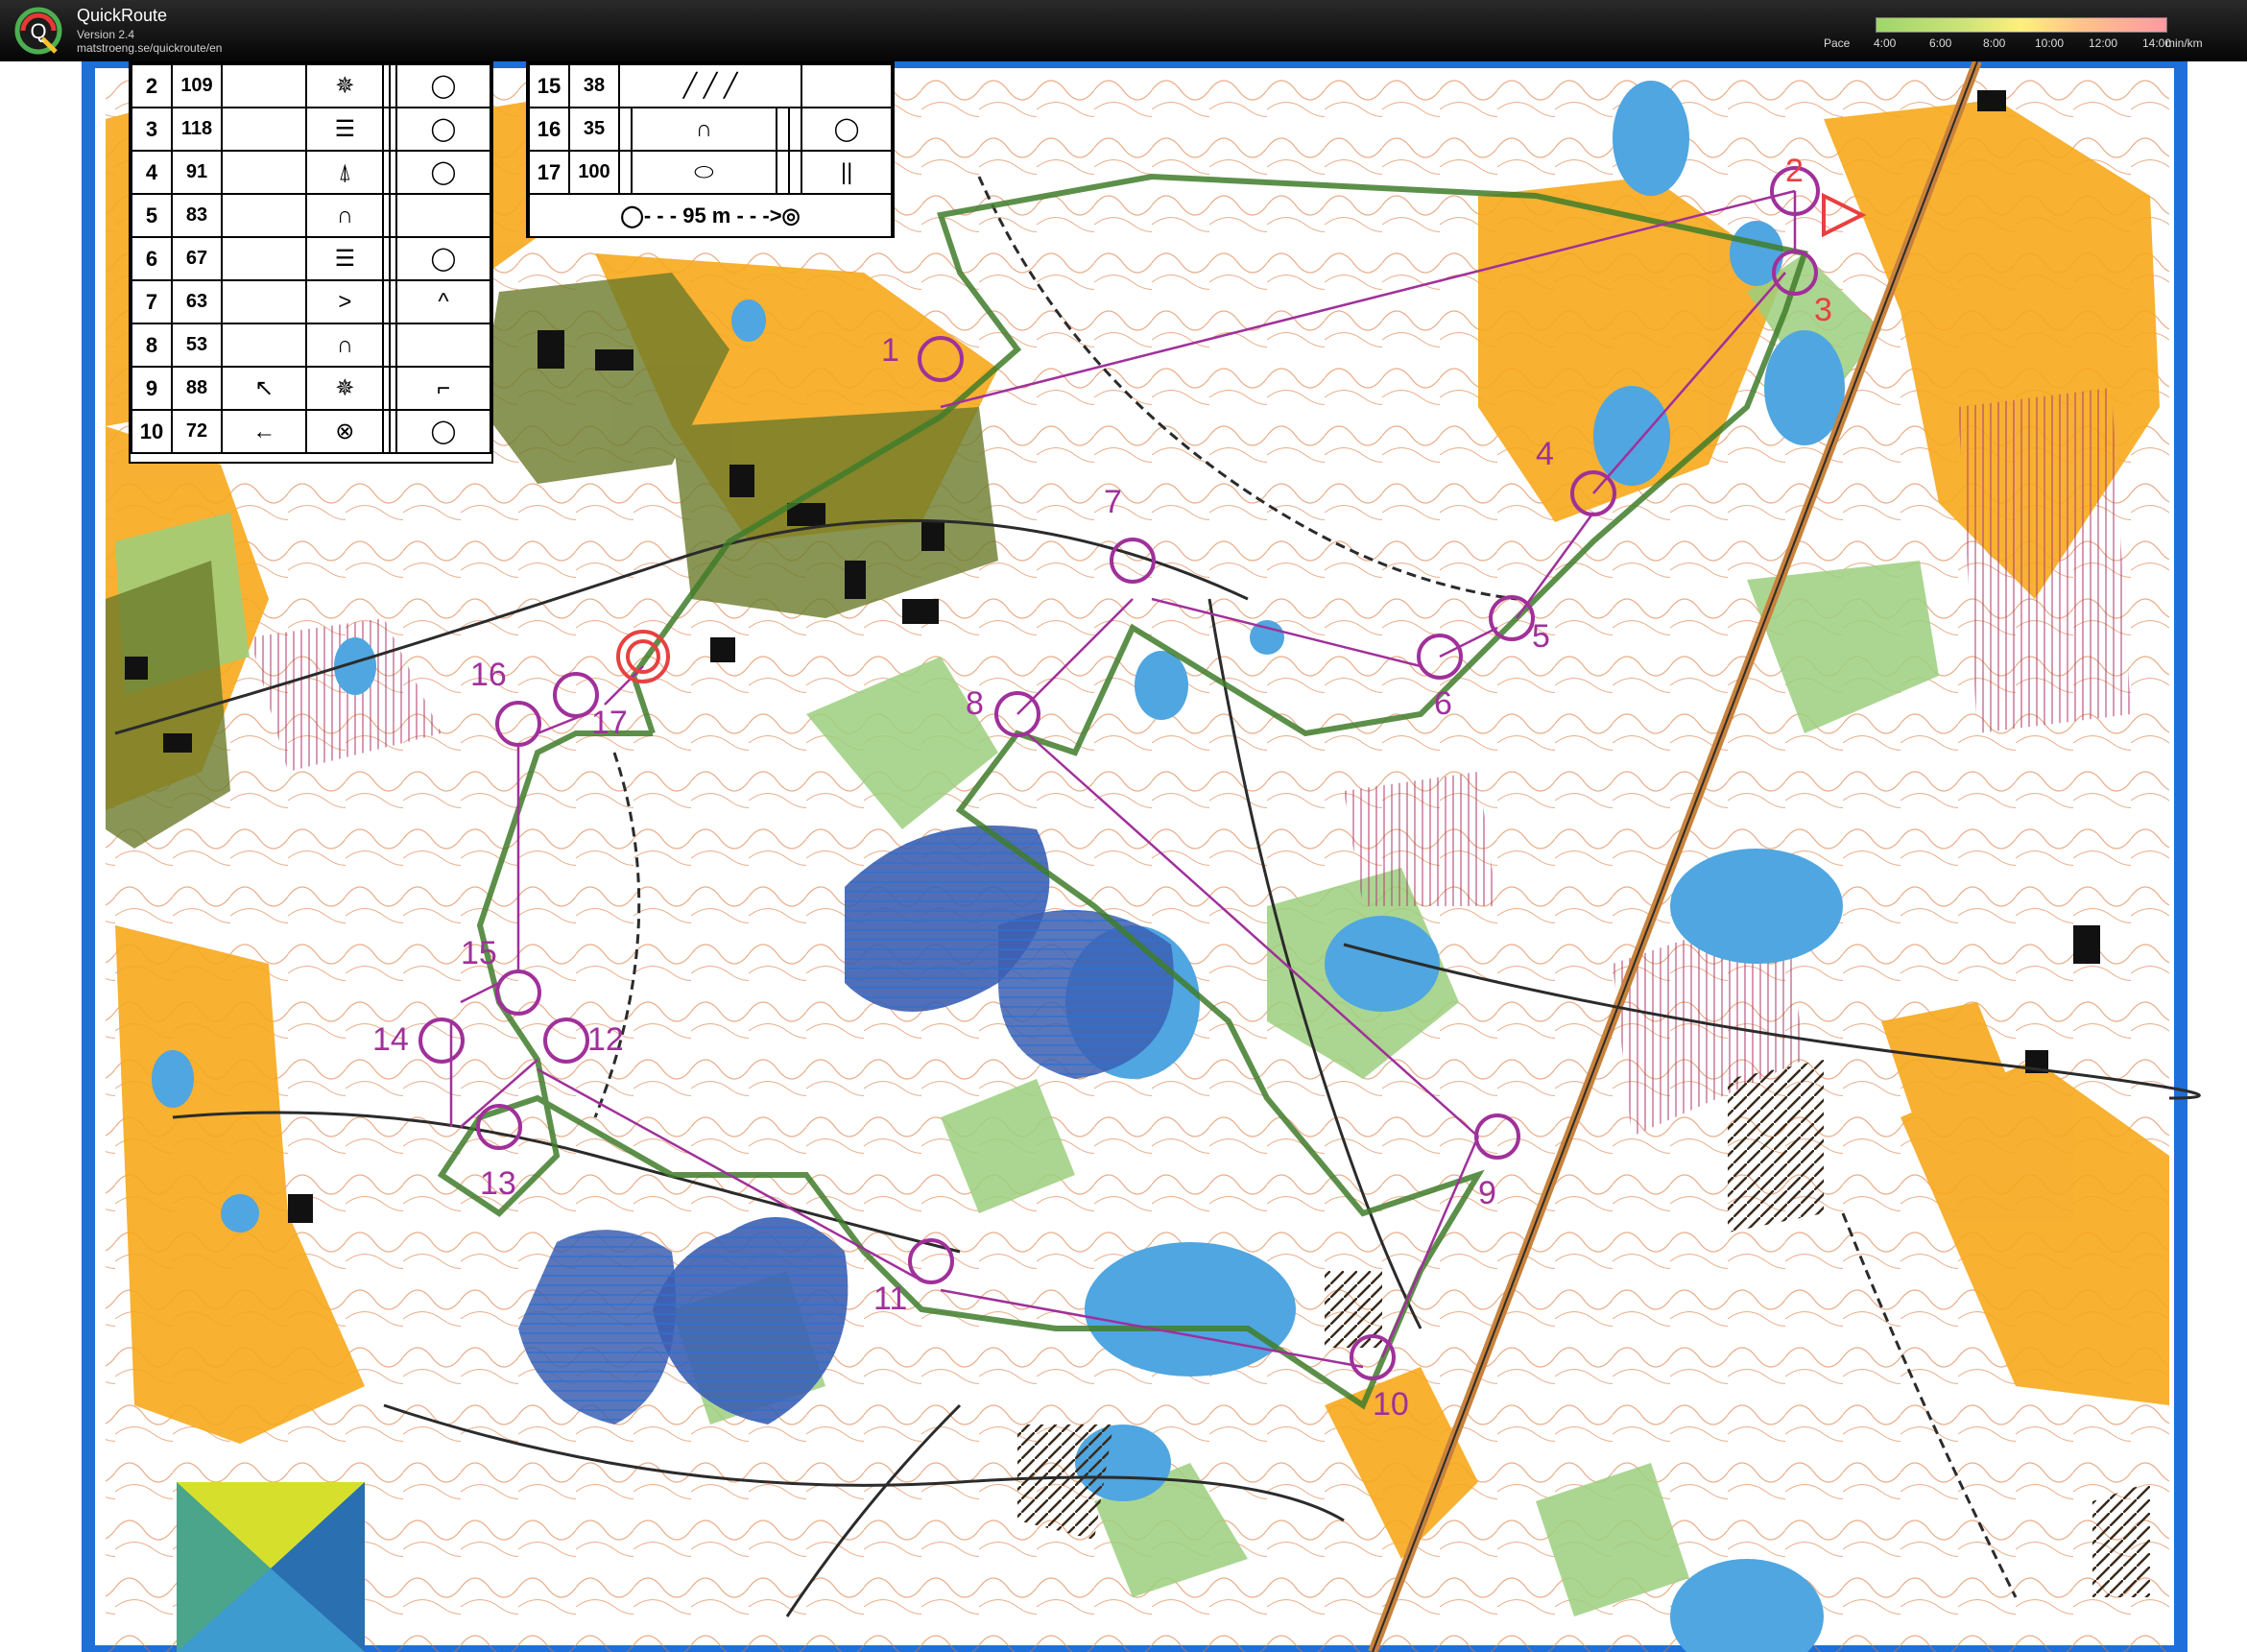 The image size is (2247, 1652). Describe the element at coordinates (443, 215) in the screenshot. I see `position-symbol` at that location.